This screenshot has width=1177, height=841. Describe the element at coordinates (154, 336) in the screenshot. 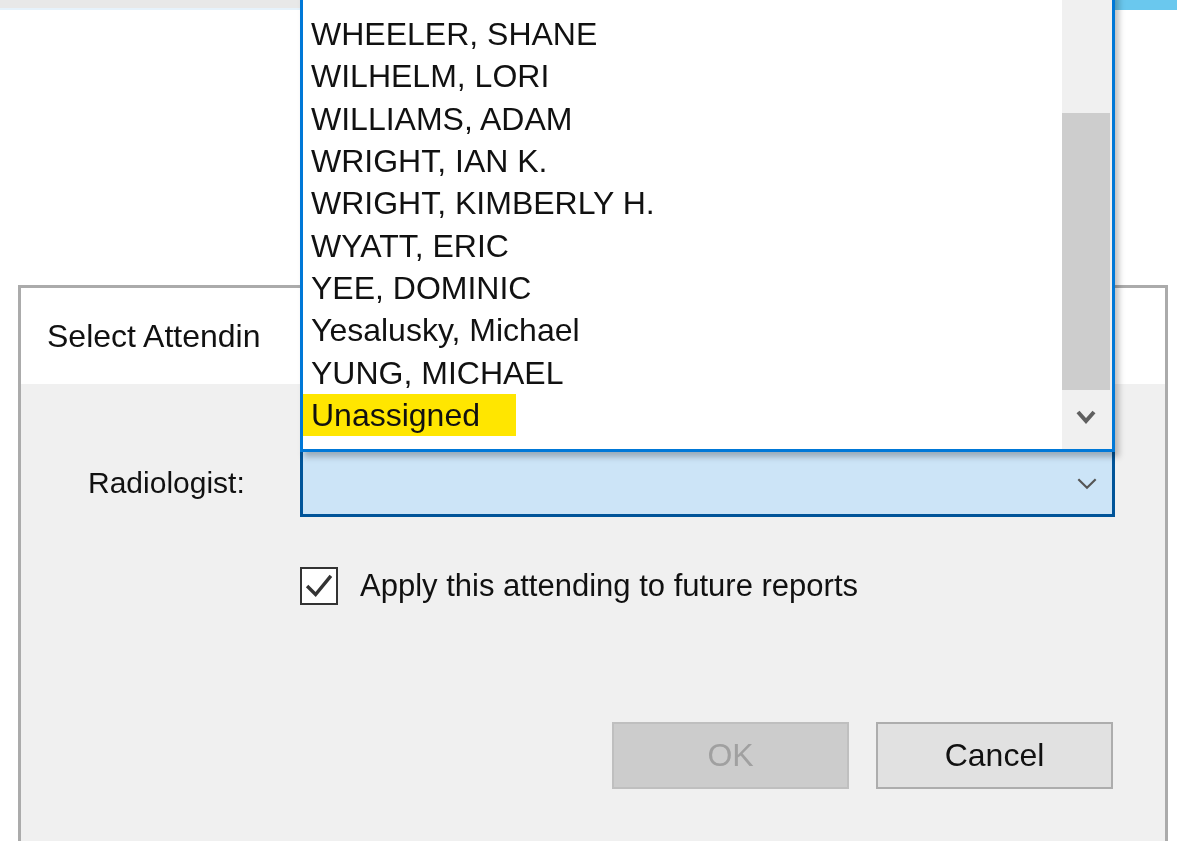

I see `window-title: Select Attendin` at that location.